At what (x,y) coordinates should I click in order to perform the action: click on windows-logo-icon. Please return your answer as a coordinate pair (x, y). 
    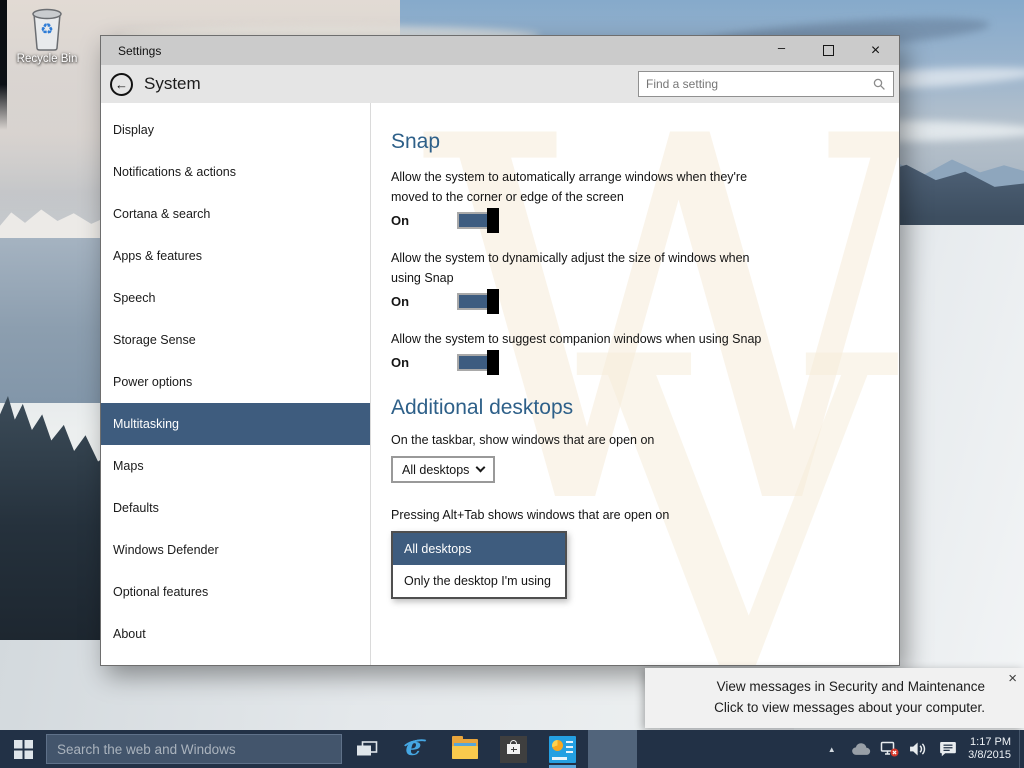
    Looking at the image, I should click on (23, 749).